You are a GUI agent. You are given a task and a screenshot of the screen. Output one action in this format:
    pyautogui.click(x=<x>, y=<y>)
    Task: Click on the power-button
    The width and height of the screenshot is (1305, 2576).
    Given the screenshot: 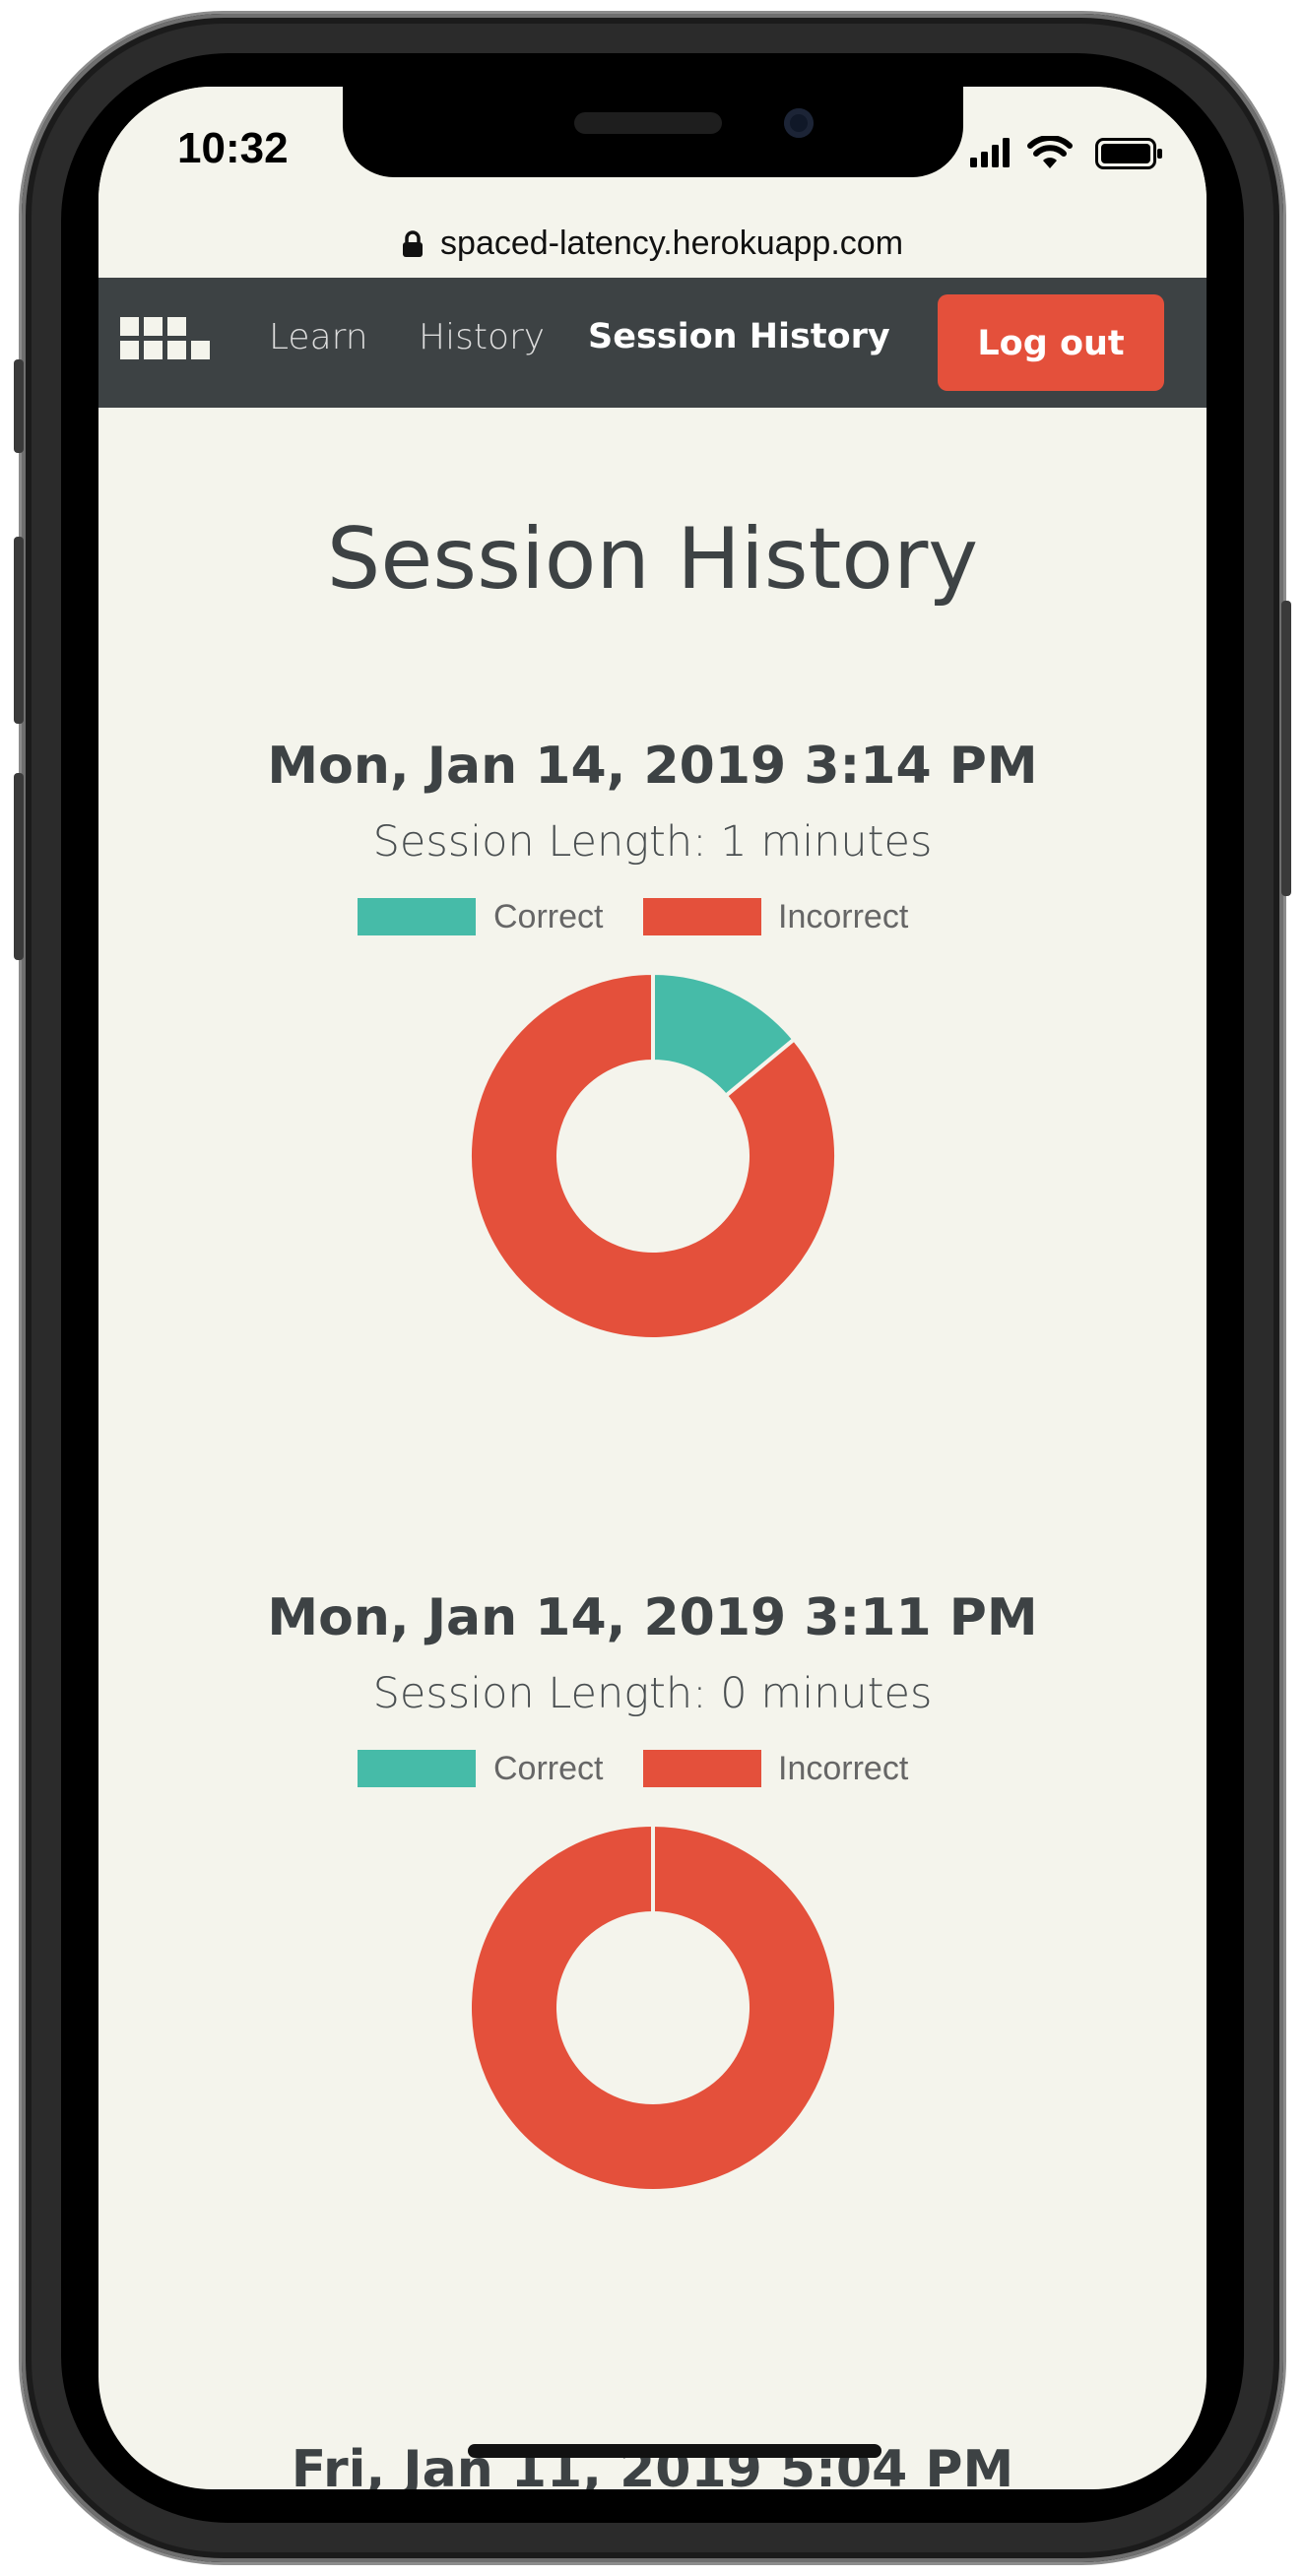 What is the action you would take?
    pyautogui.click(x=1286, y=748)
    